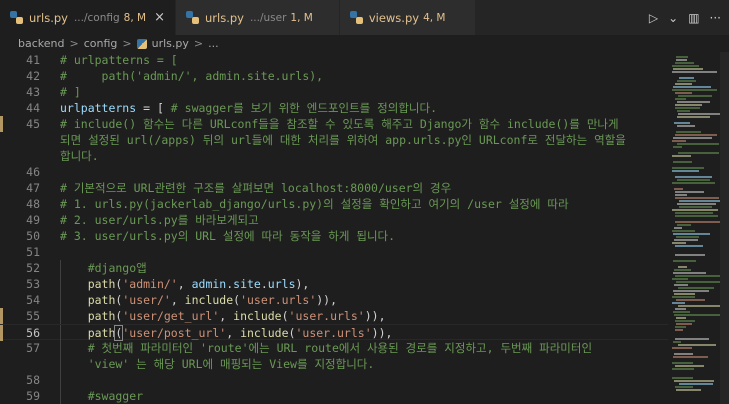  What do you see at coordinates (48, 17) in the screenshot?
I see `tab-label: urls.py` at bounding box center [48, 17].